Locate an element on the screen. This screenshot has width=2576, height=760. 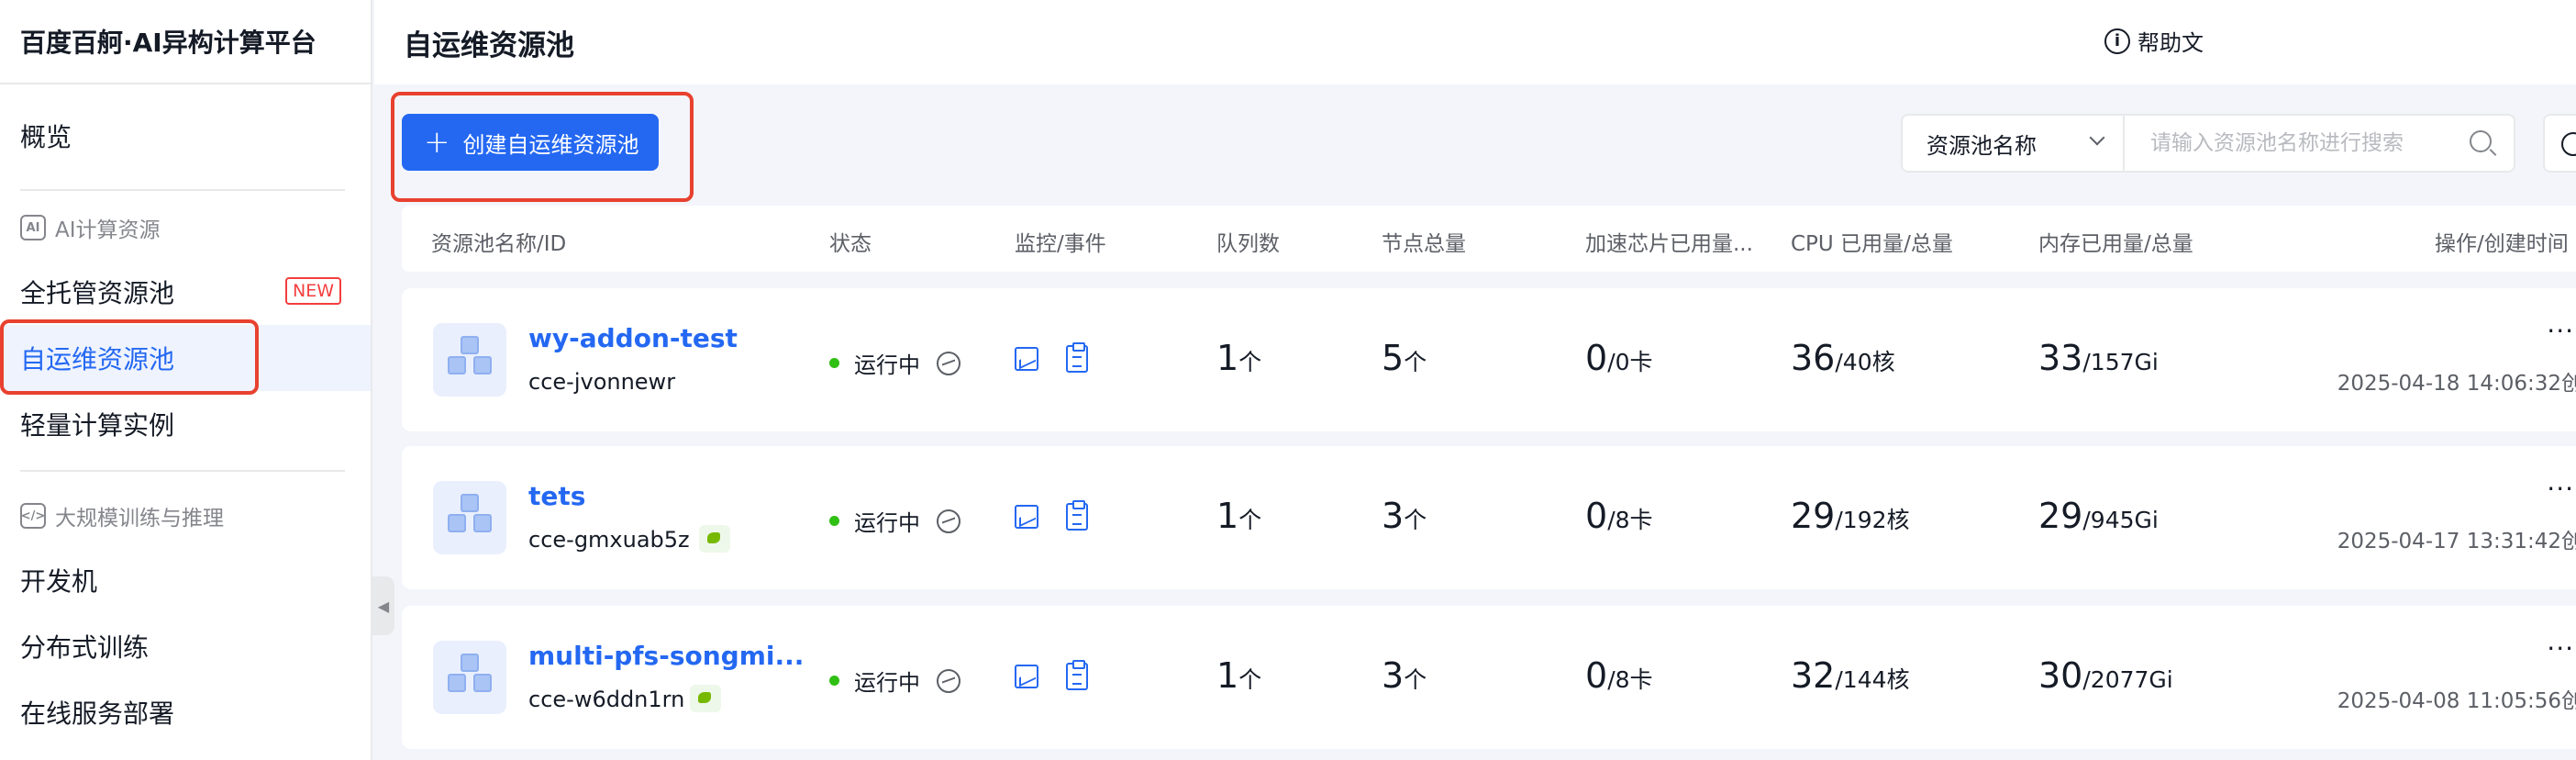
column-header-queues: 队列数 is located at coordinates (1248, 244).